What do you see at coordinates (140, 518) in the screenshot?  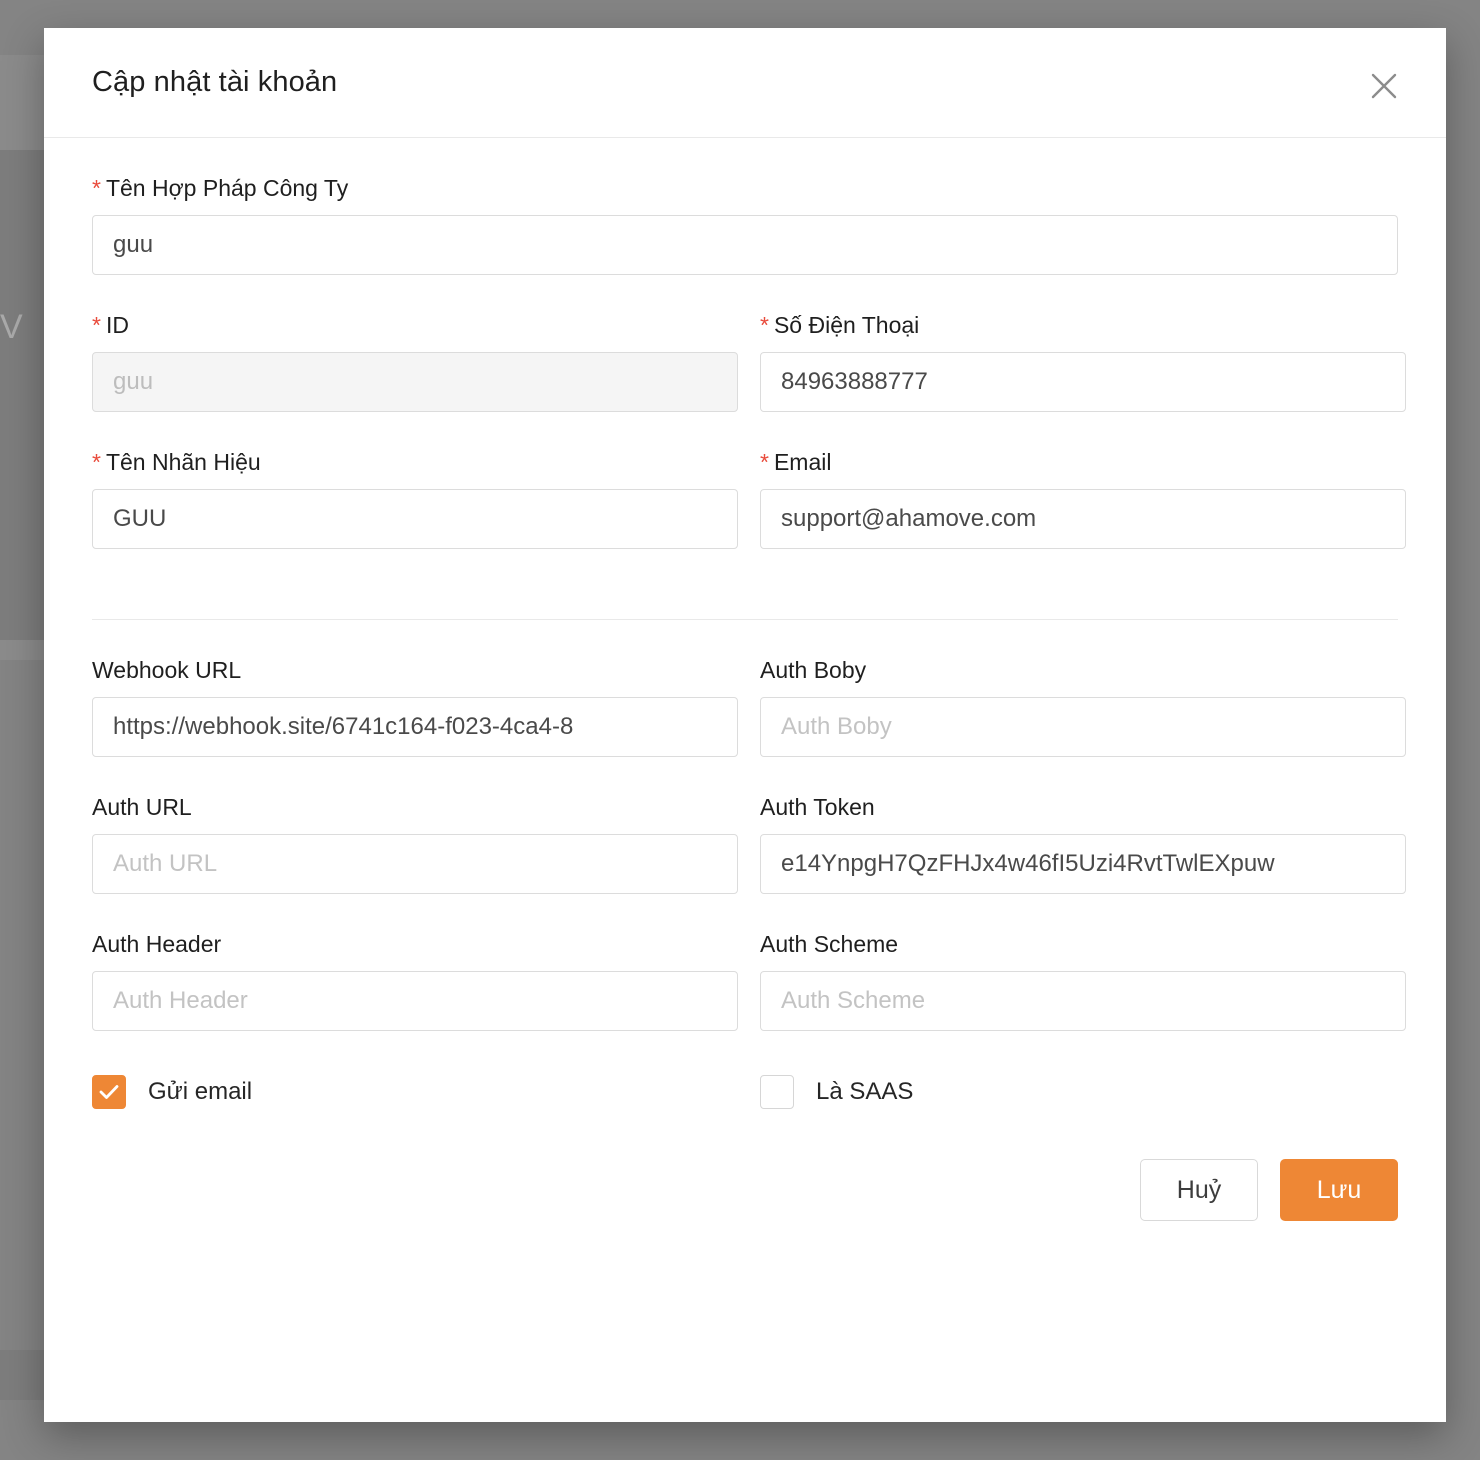 I see `input-value: GUU` at bounding box center [140, 518].